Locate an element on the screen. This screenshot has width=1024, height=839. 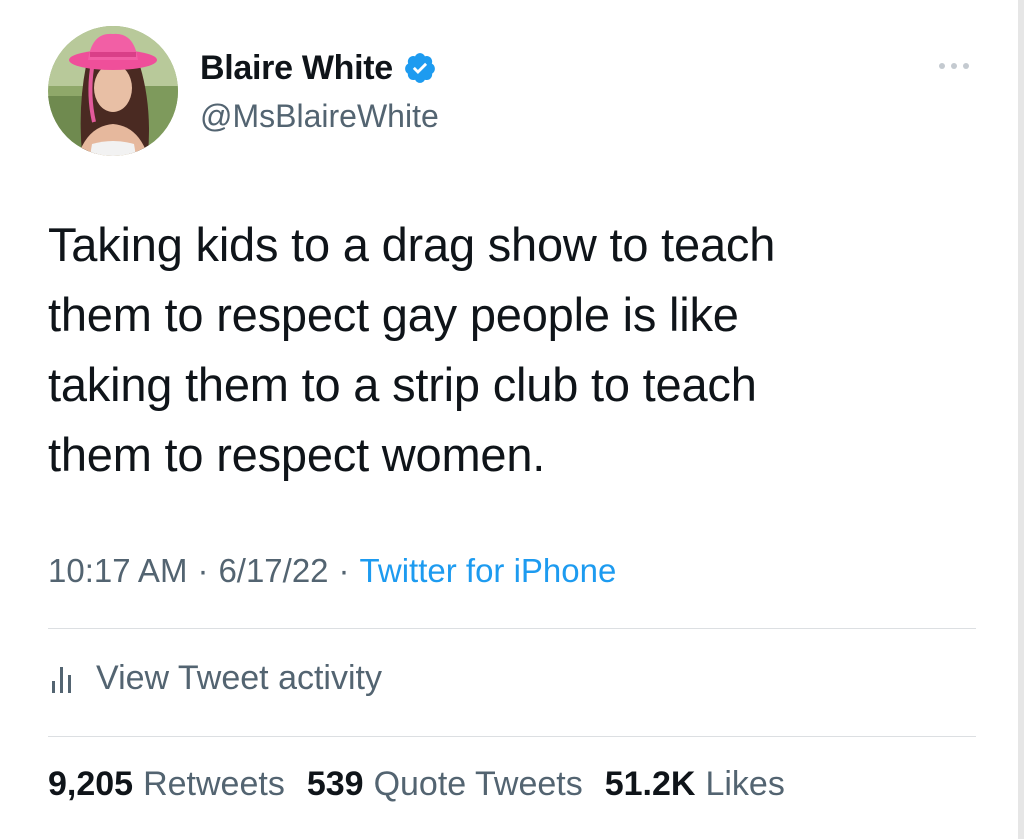
scrollbar-edge is located at coordinates (1021, 419).